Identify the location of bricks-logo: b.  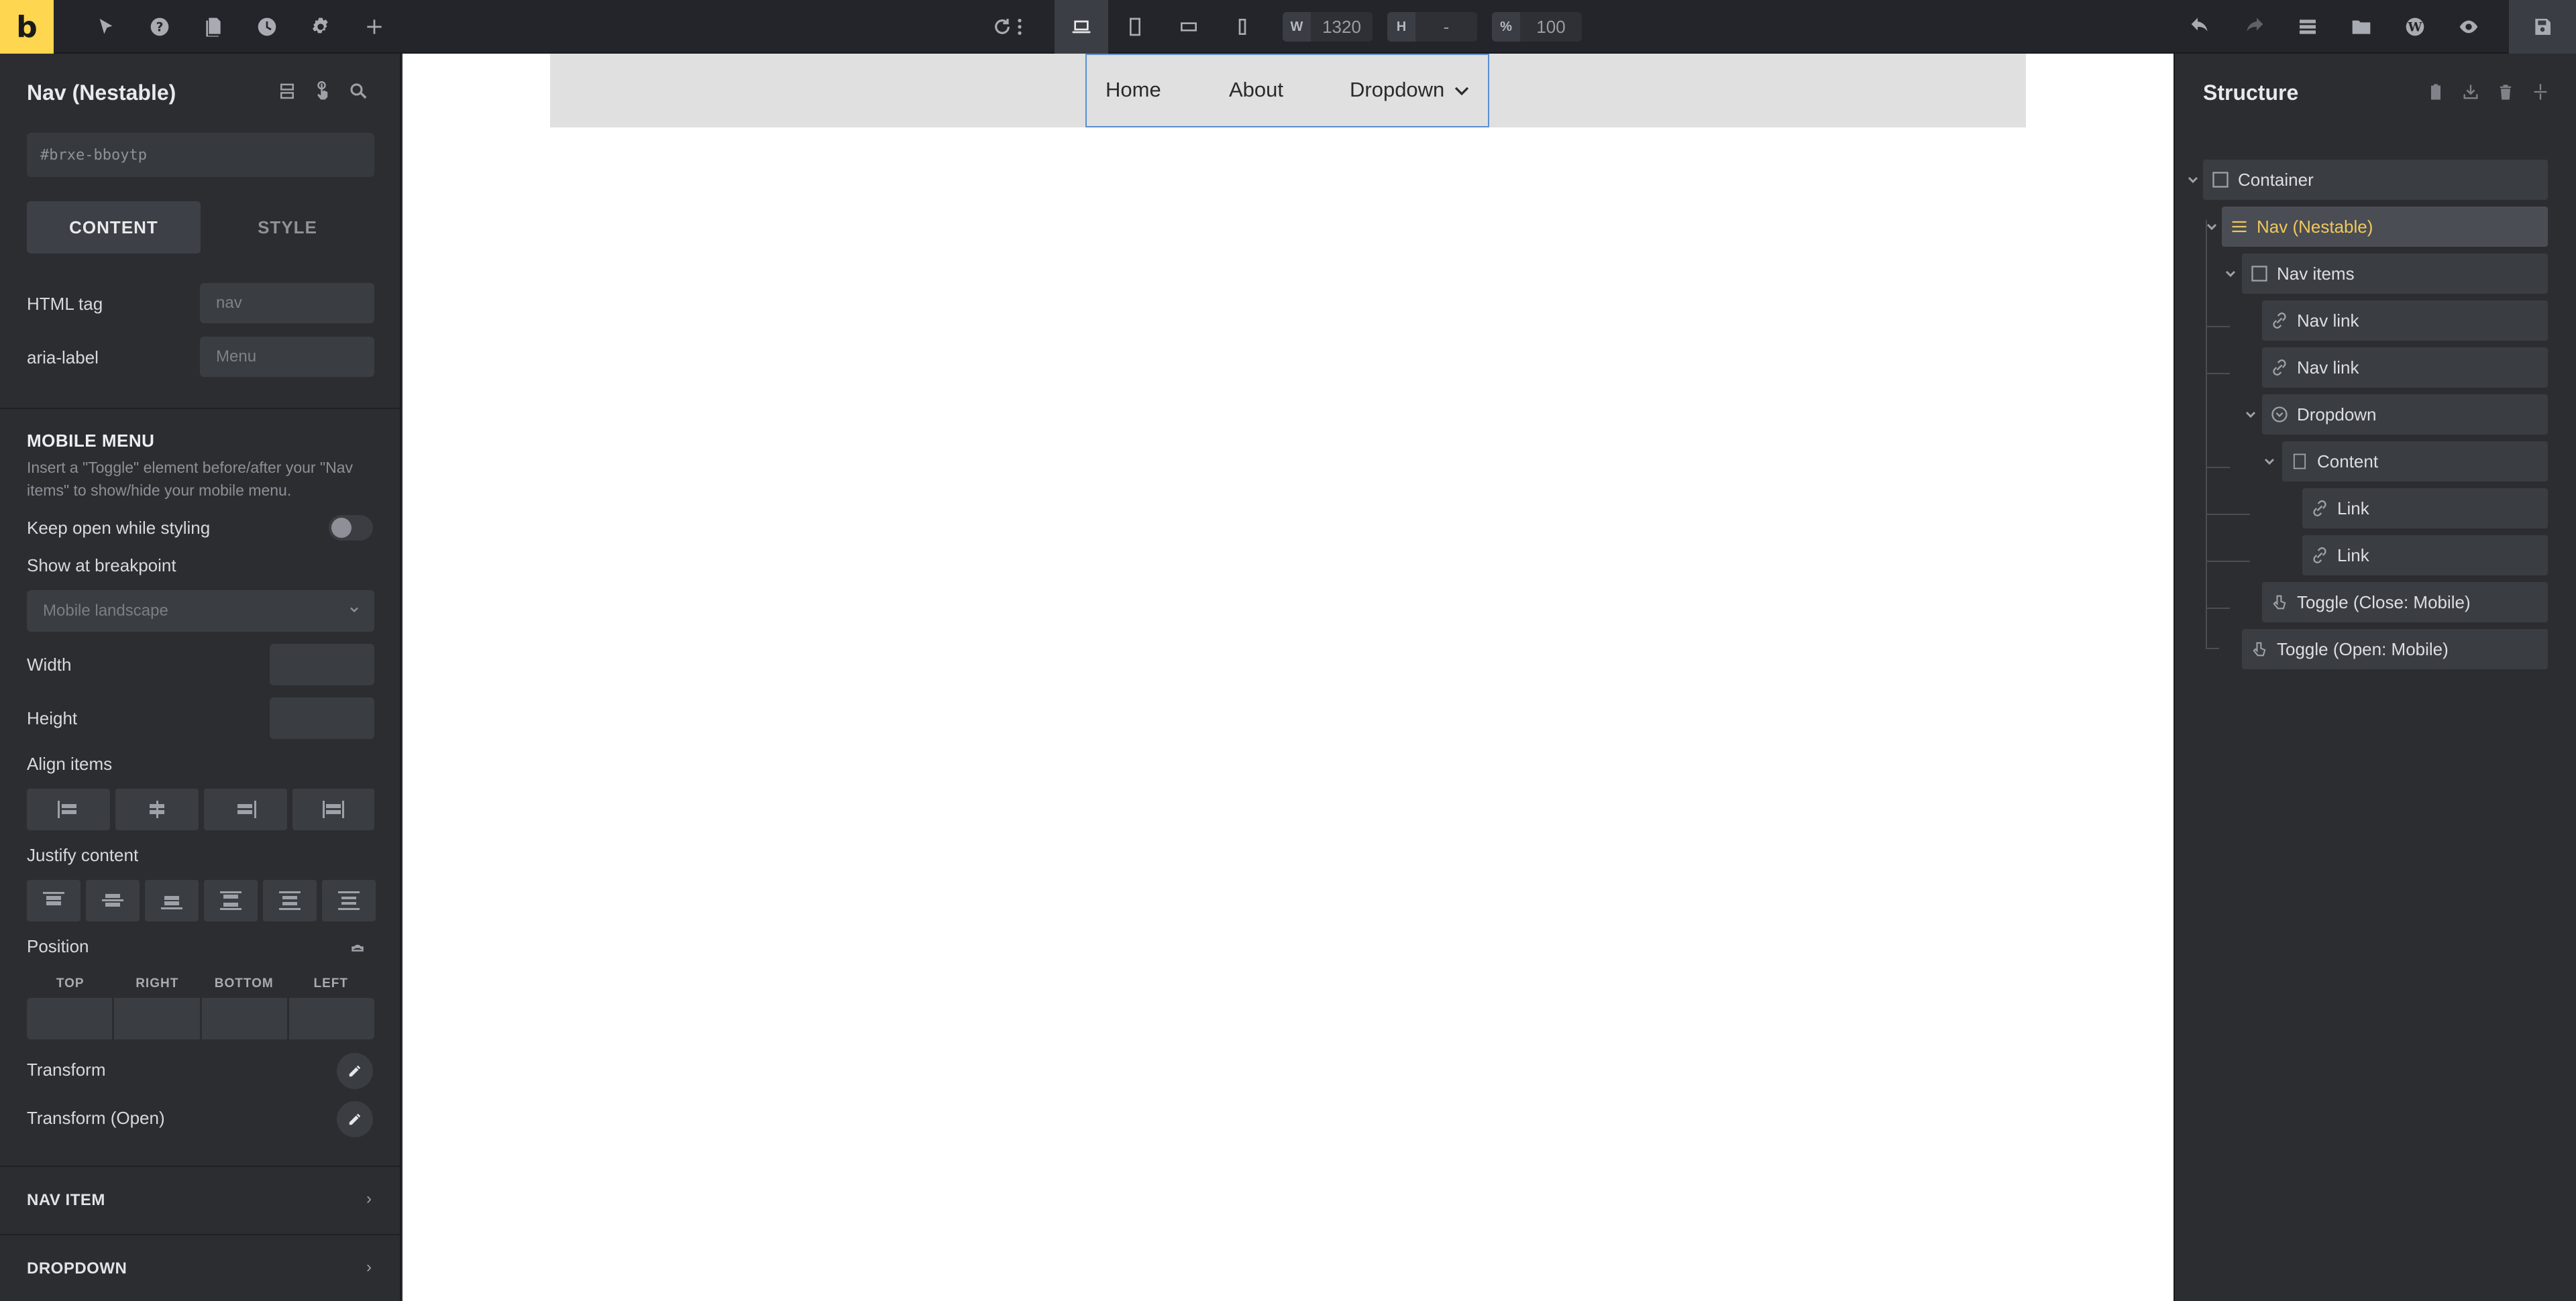
(27, 27).